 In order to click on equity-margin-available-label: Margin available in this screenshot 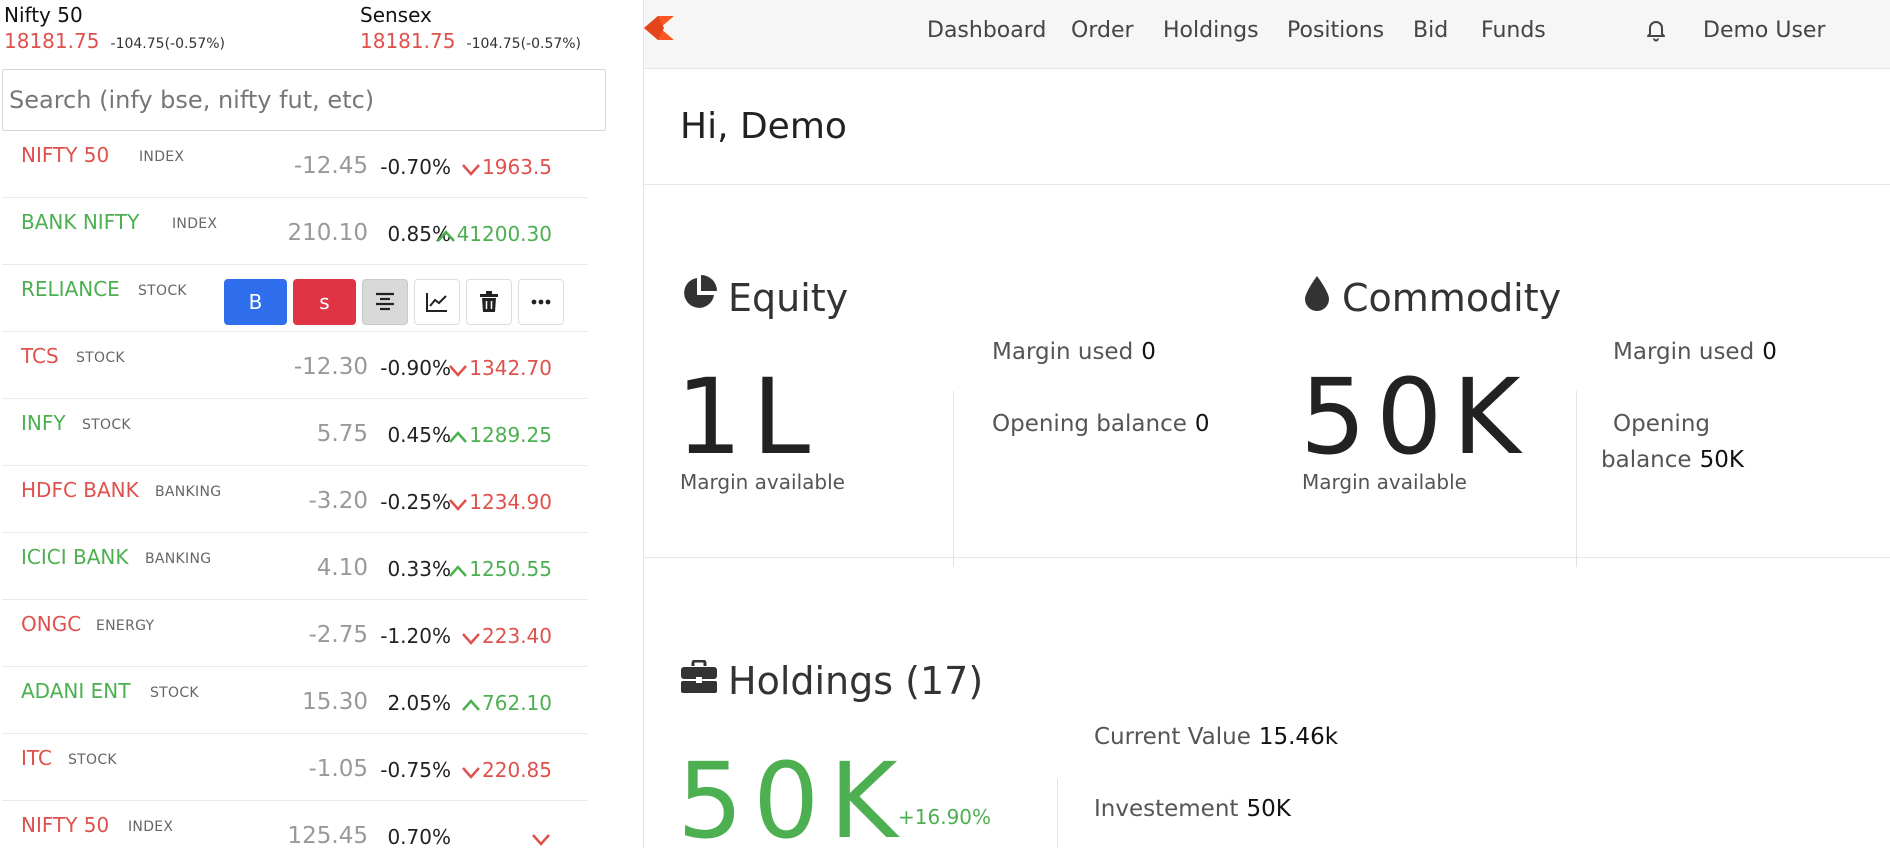, I will do `click(762, 482)`.